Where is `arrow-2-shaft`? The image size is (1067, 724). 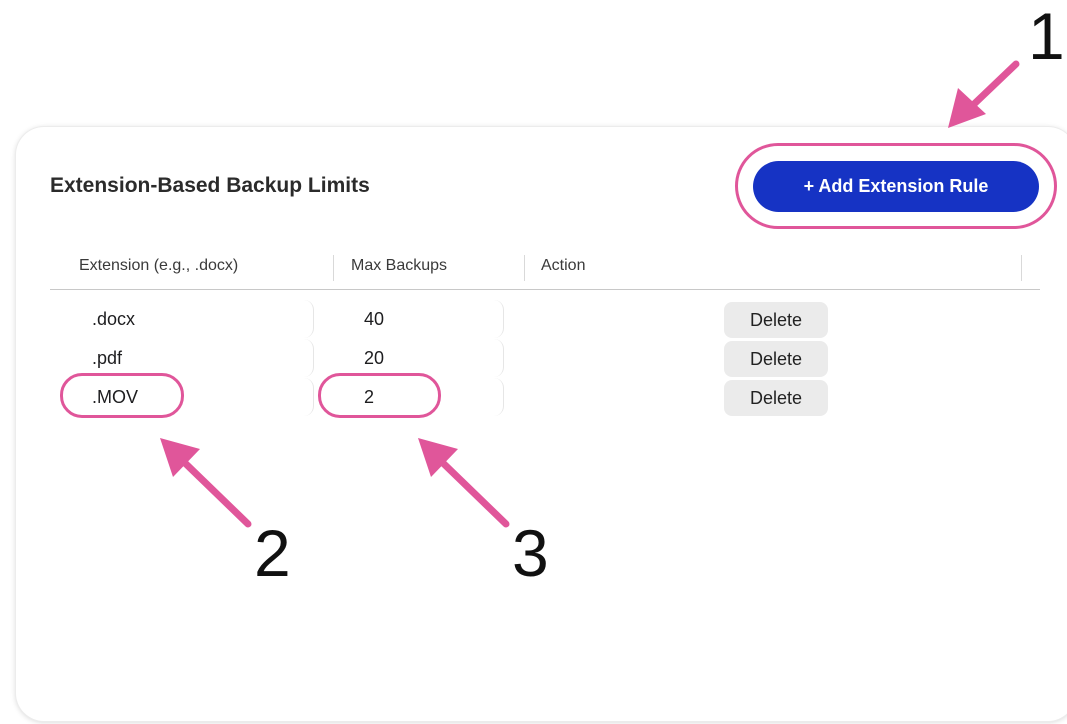
arrow-2-shaft is located at coordinates (217, 494).